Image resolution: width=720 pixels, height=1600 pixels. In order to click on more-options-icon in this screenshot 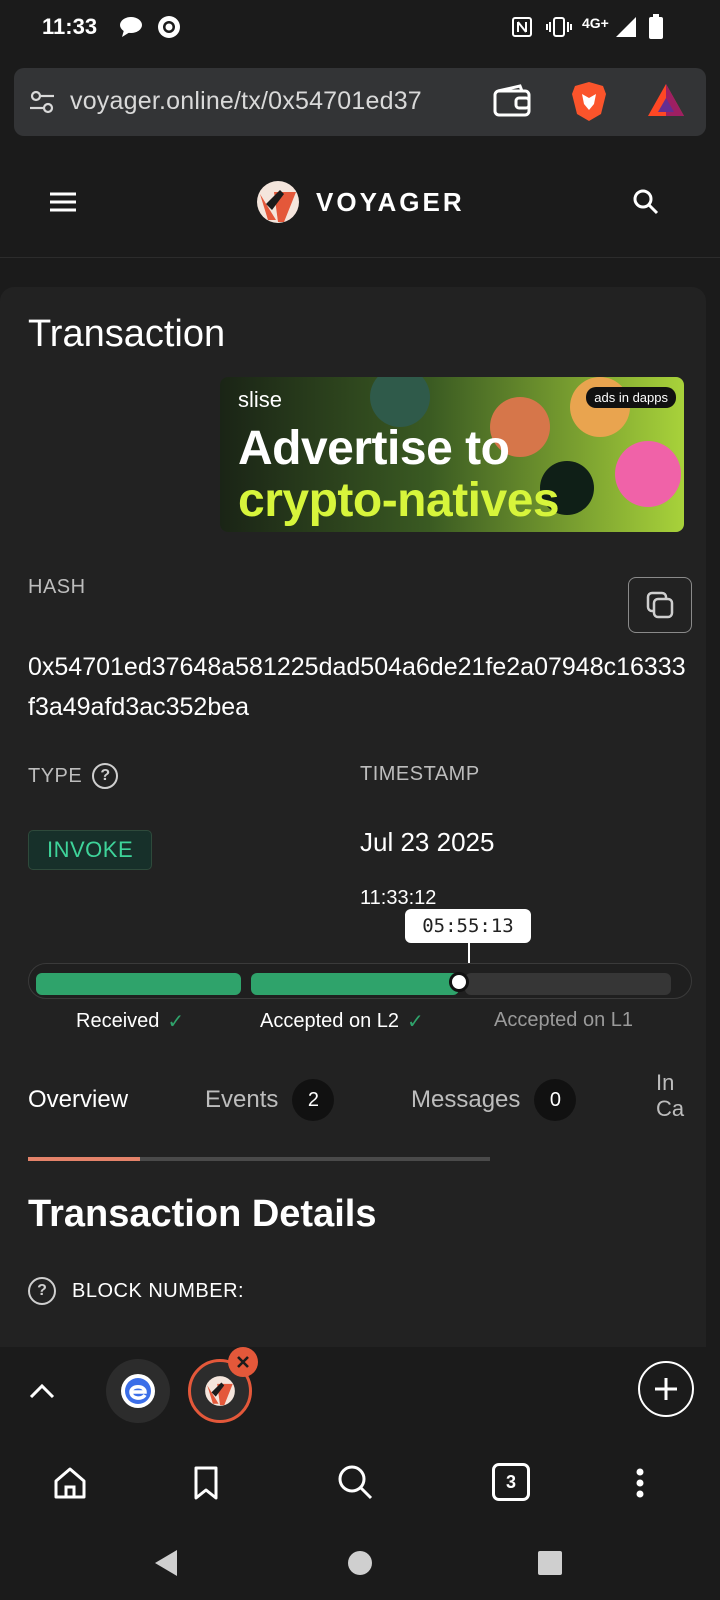, I will do `click(640, 1483)`.